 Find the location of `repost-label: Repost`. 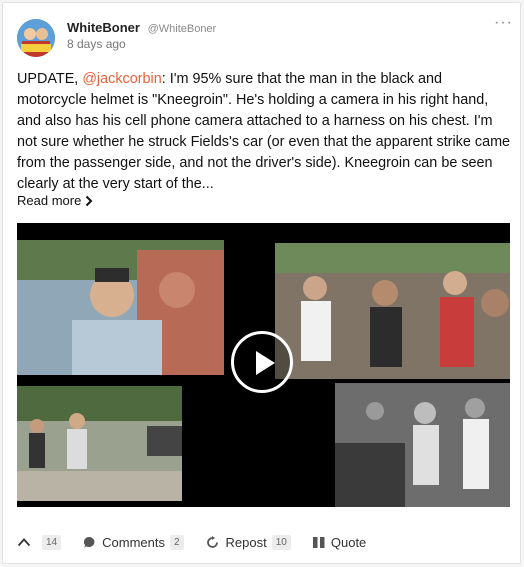

repost-label: Repost is located at coordinates (246, 542).